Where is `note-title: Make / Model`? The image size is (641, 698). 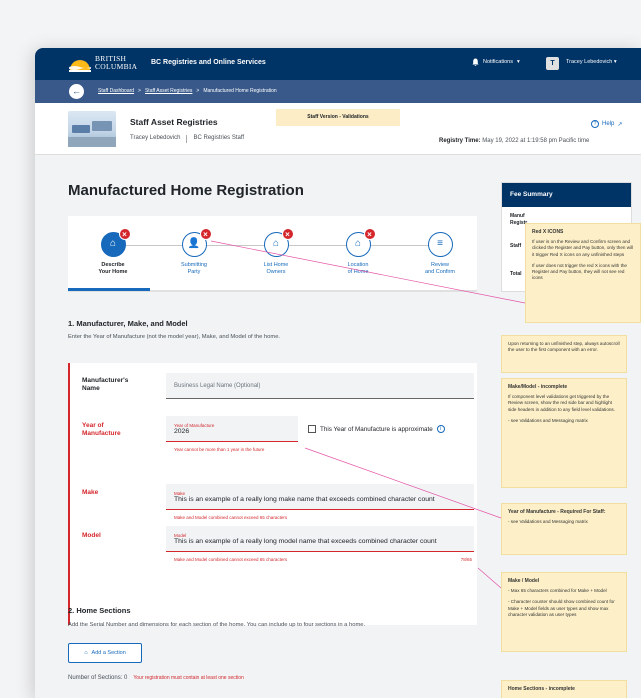 note-title: Make / Model is located at coordinates (524, 581).